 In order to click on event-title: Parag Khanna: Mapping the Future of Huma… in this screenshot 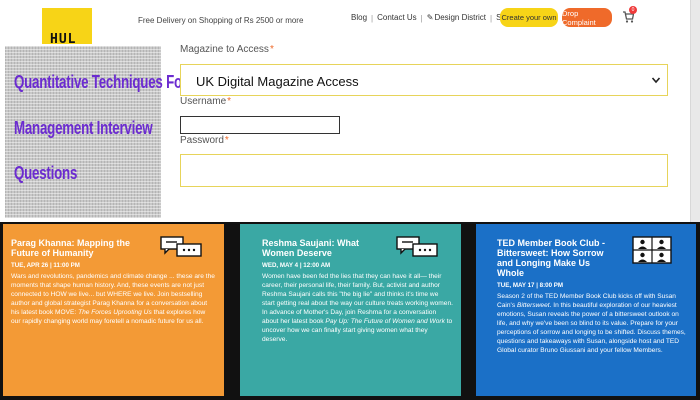, I will do `click(71, 248)`.